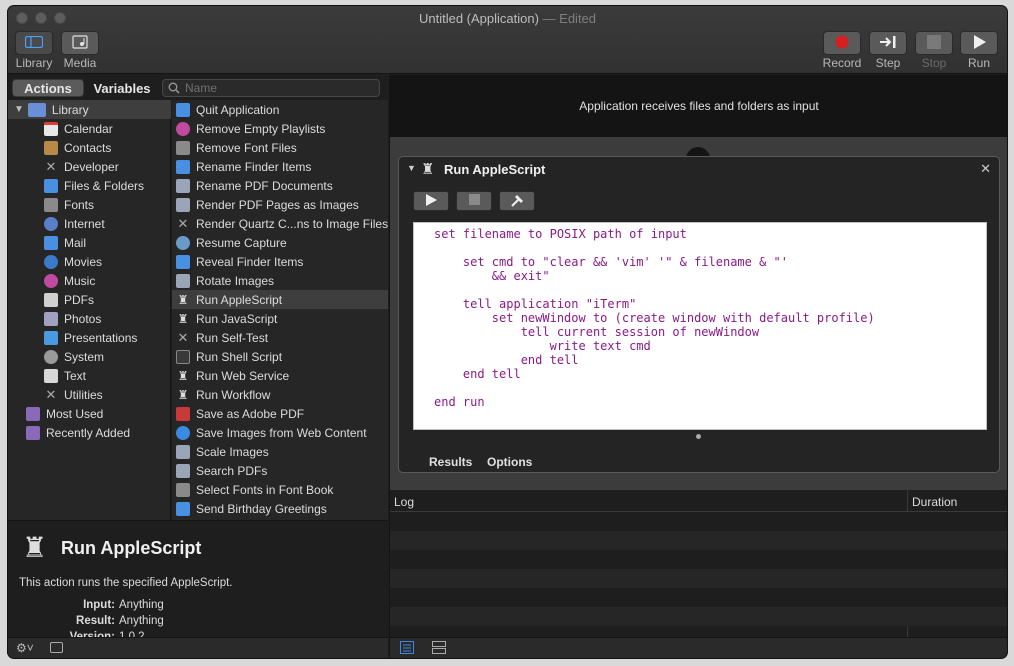 The width and height of the screenshot is (1014, 666). What do you see at coordinates (237, 261) in the screenshot?
I see `list-item: Reveal Finder Items` at bounding box center [237, 261].